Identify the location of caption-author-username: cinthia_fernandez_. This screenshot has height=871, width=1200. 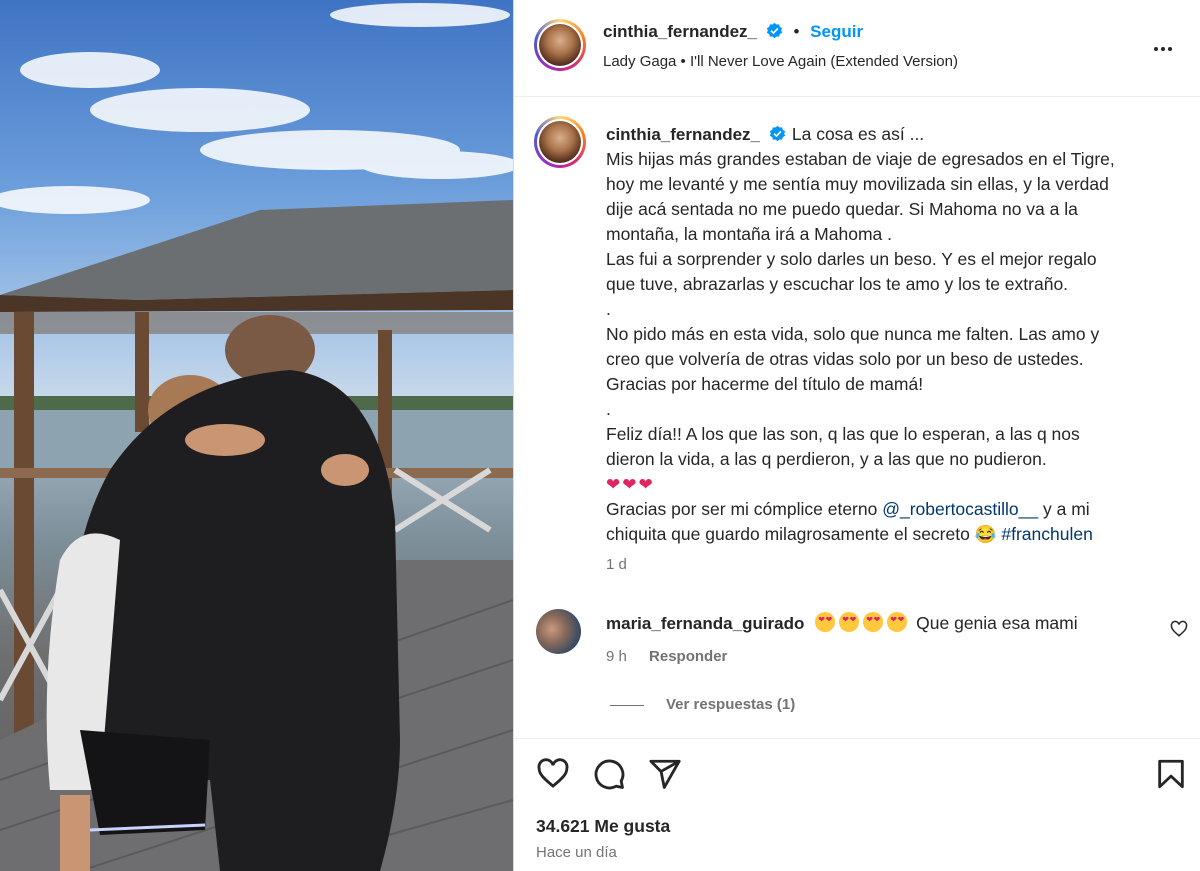
(683, 134).